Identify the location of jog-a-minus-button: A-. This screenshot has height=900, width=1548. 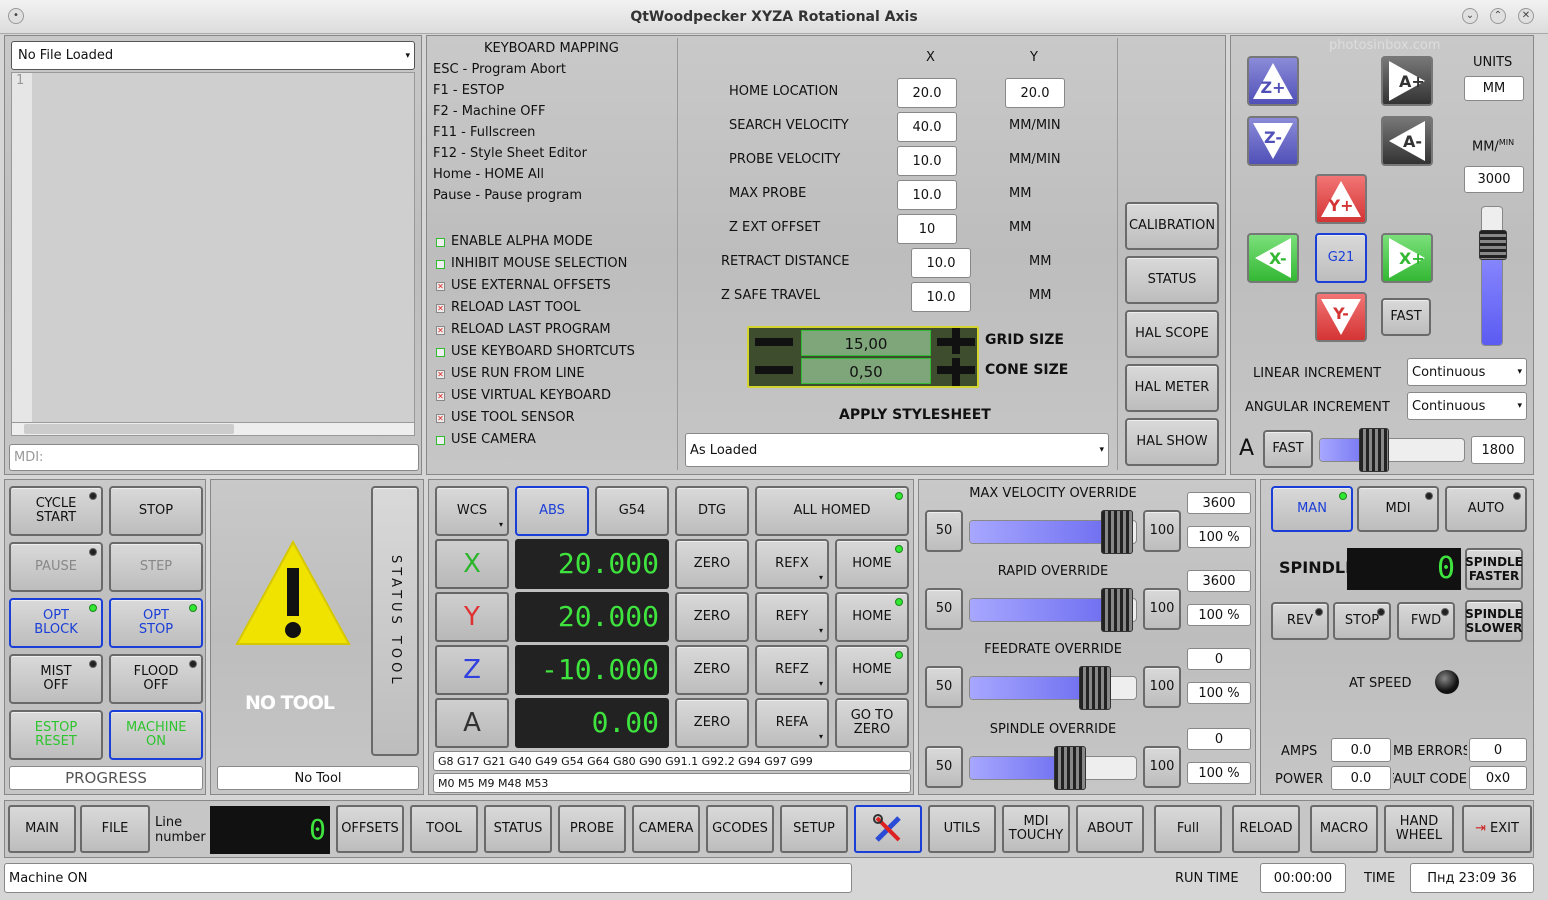
(1407, 141).